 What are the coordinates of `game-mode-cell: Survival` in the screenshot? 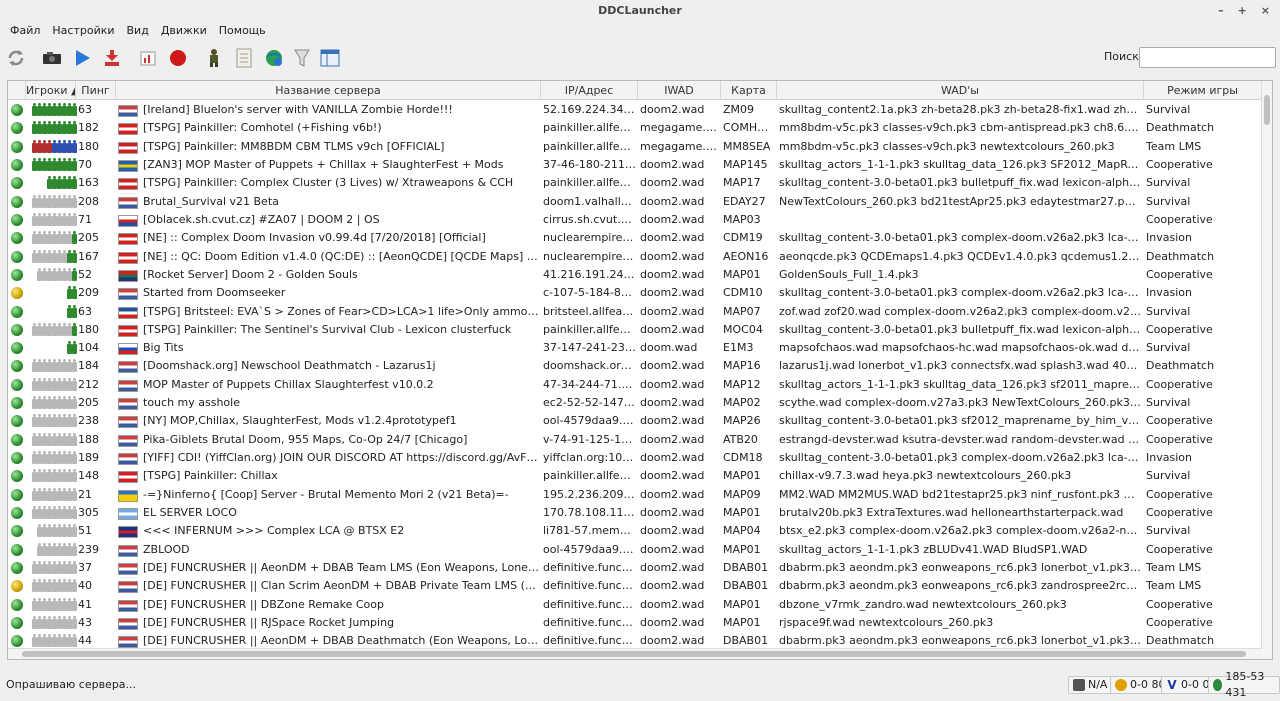 It's located at (1168, 531).